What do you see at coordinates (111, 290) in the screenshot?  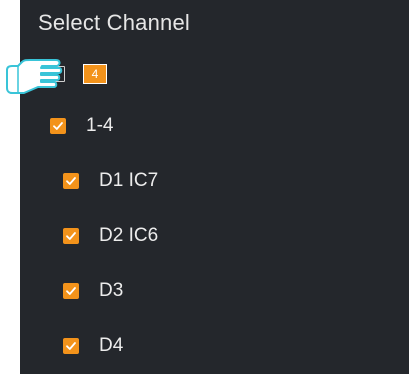 I see `channel-label: D3` at bounding box center [111, 290].